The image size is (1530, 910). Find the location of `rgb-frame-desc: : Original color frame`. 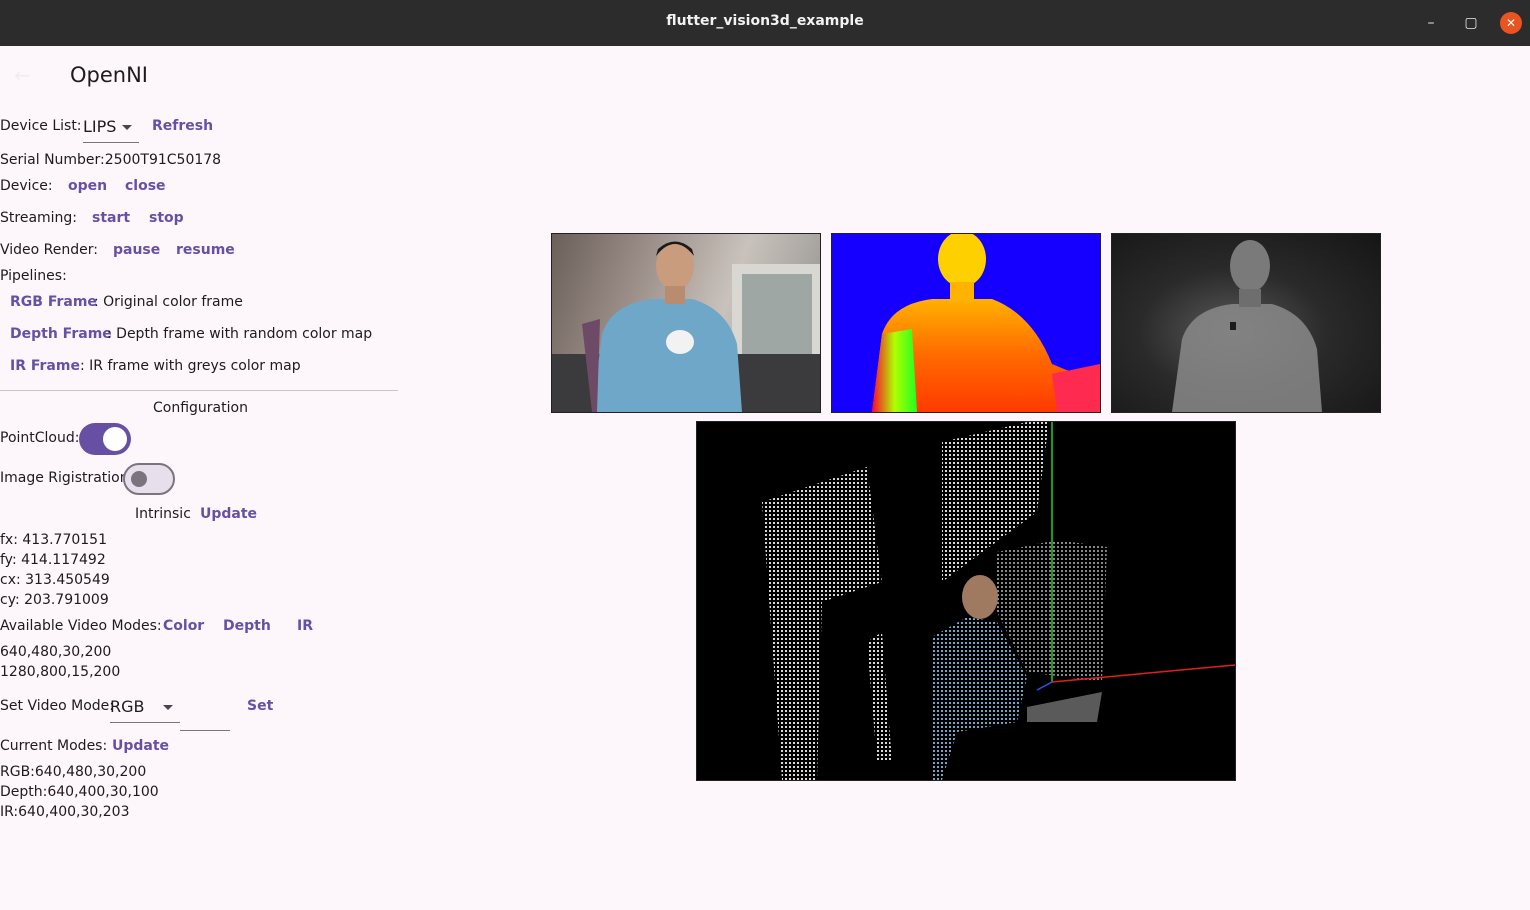

rgb-frame-desc: : Original color frame is located at coordinates (168, 302).